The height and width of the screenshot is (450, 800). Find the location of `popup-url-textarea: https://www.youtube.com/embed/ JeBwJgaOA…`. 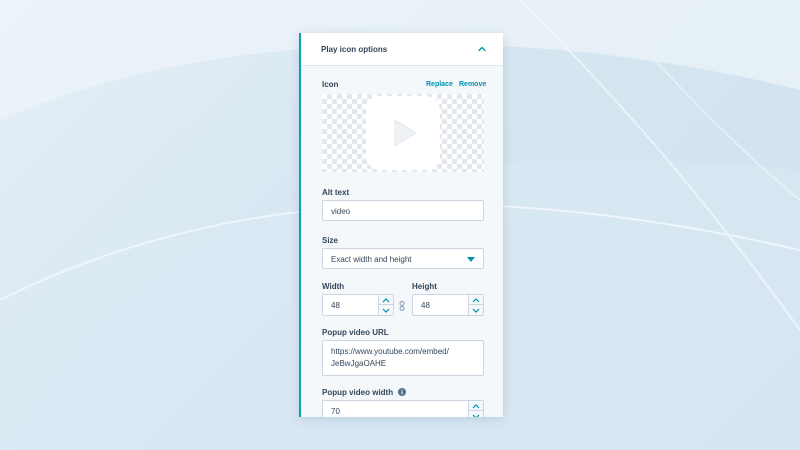

popup-url-textarea: https://www.youtube.com/embed/ JeBwJgaOA… is located at coordinates (403, 358).